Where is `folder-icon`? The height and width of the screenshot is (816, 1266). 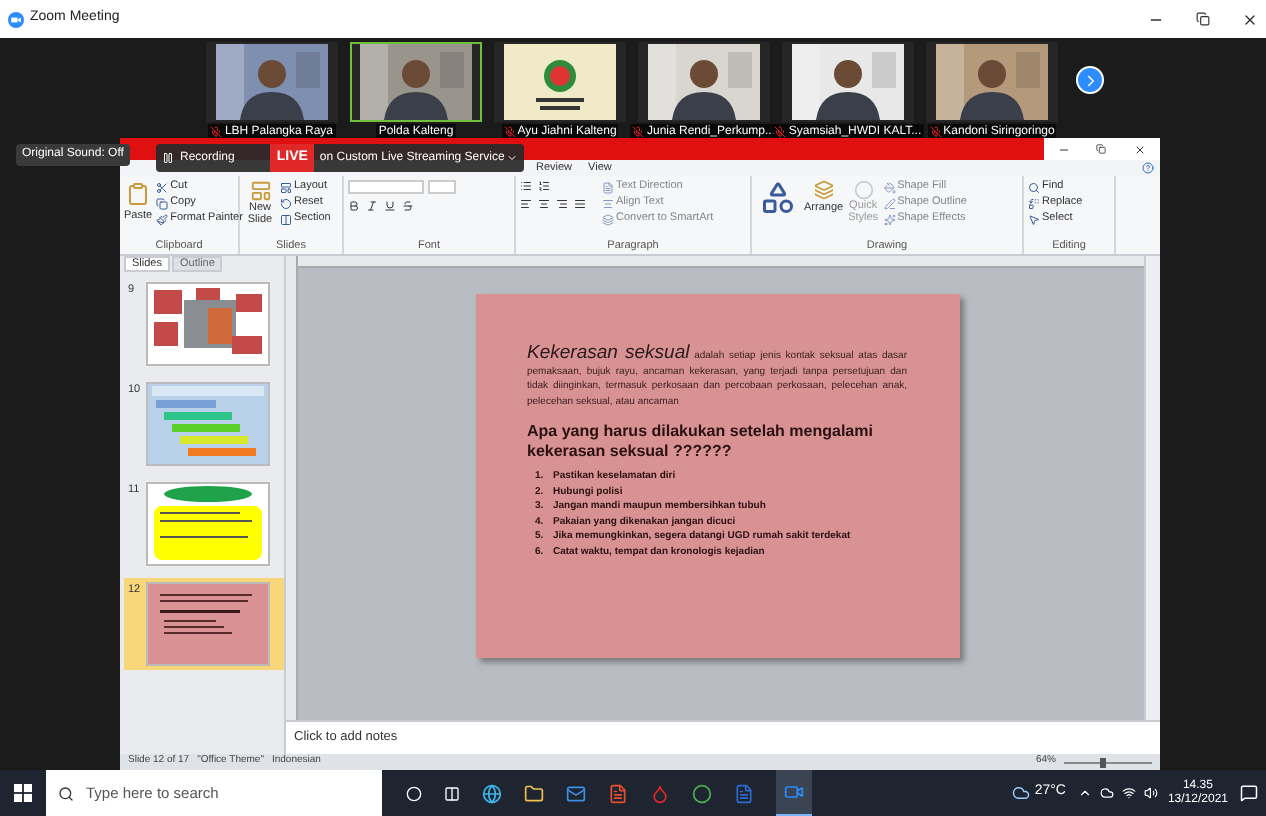 folder-icon is located at coordinates (534, 793).